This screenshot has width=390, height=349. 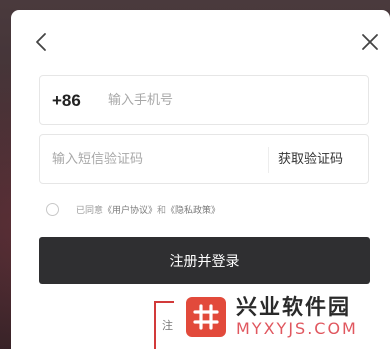 What do you see at coordinates (167, 325) in the screenshot?
I see `bottom-link: 注` at bounding box center [167, 325].